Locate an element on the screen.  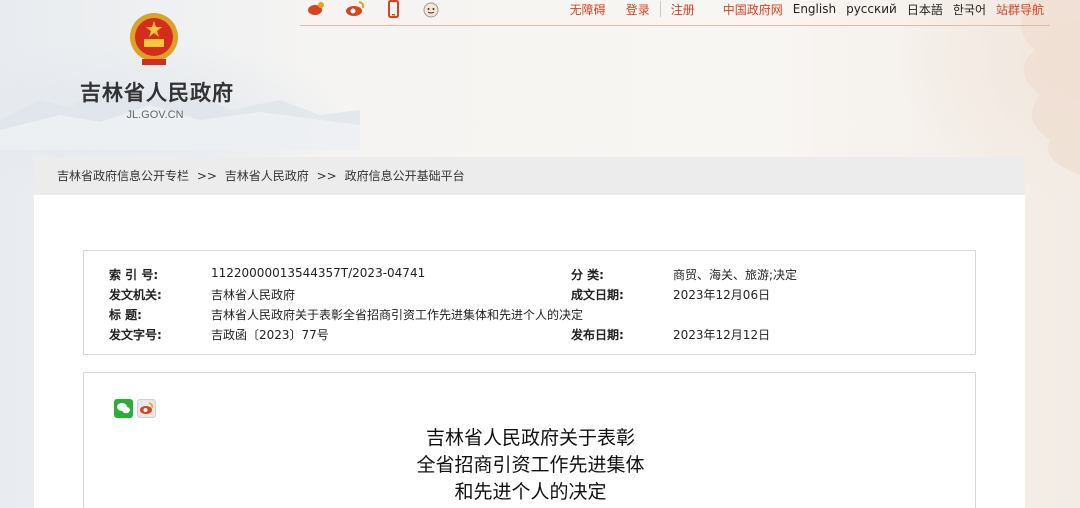
index-label: 索 引 号: is located at coordinates (134, 275).